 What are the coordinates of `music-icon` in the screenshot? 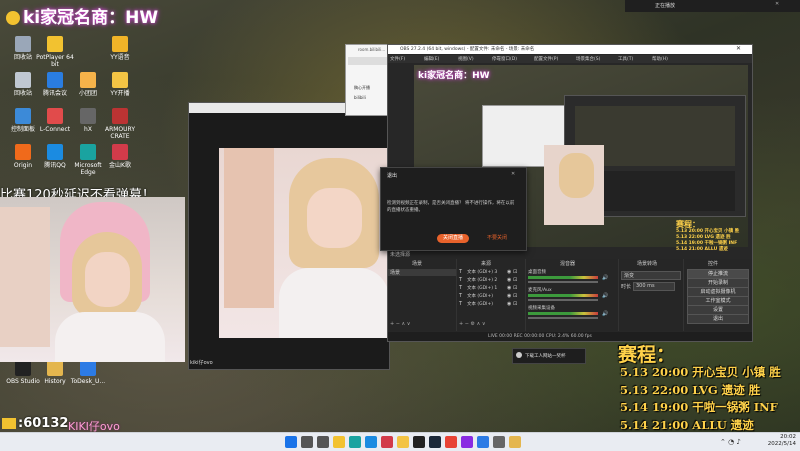 It's located at (387, 442).